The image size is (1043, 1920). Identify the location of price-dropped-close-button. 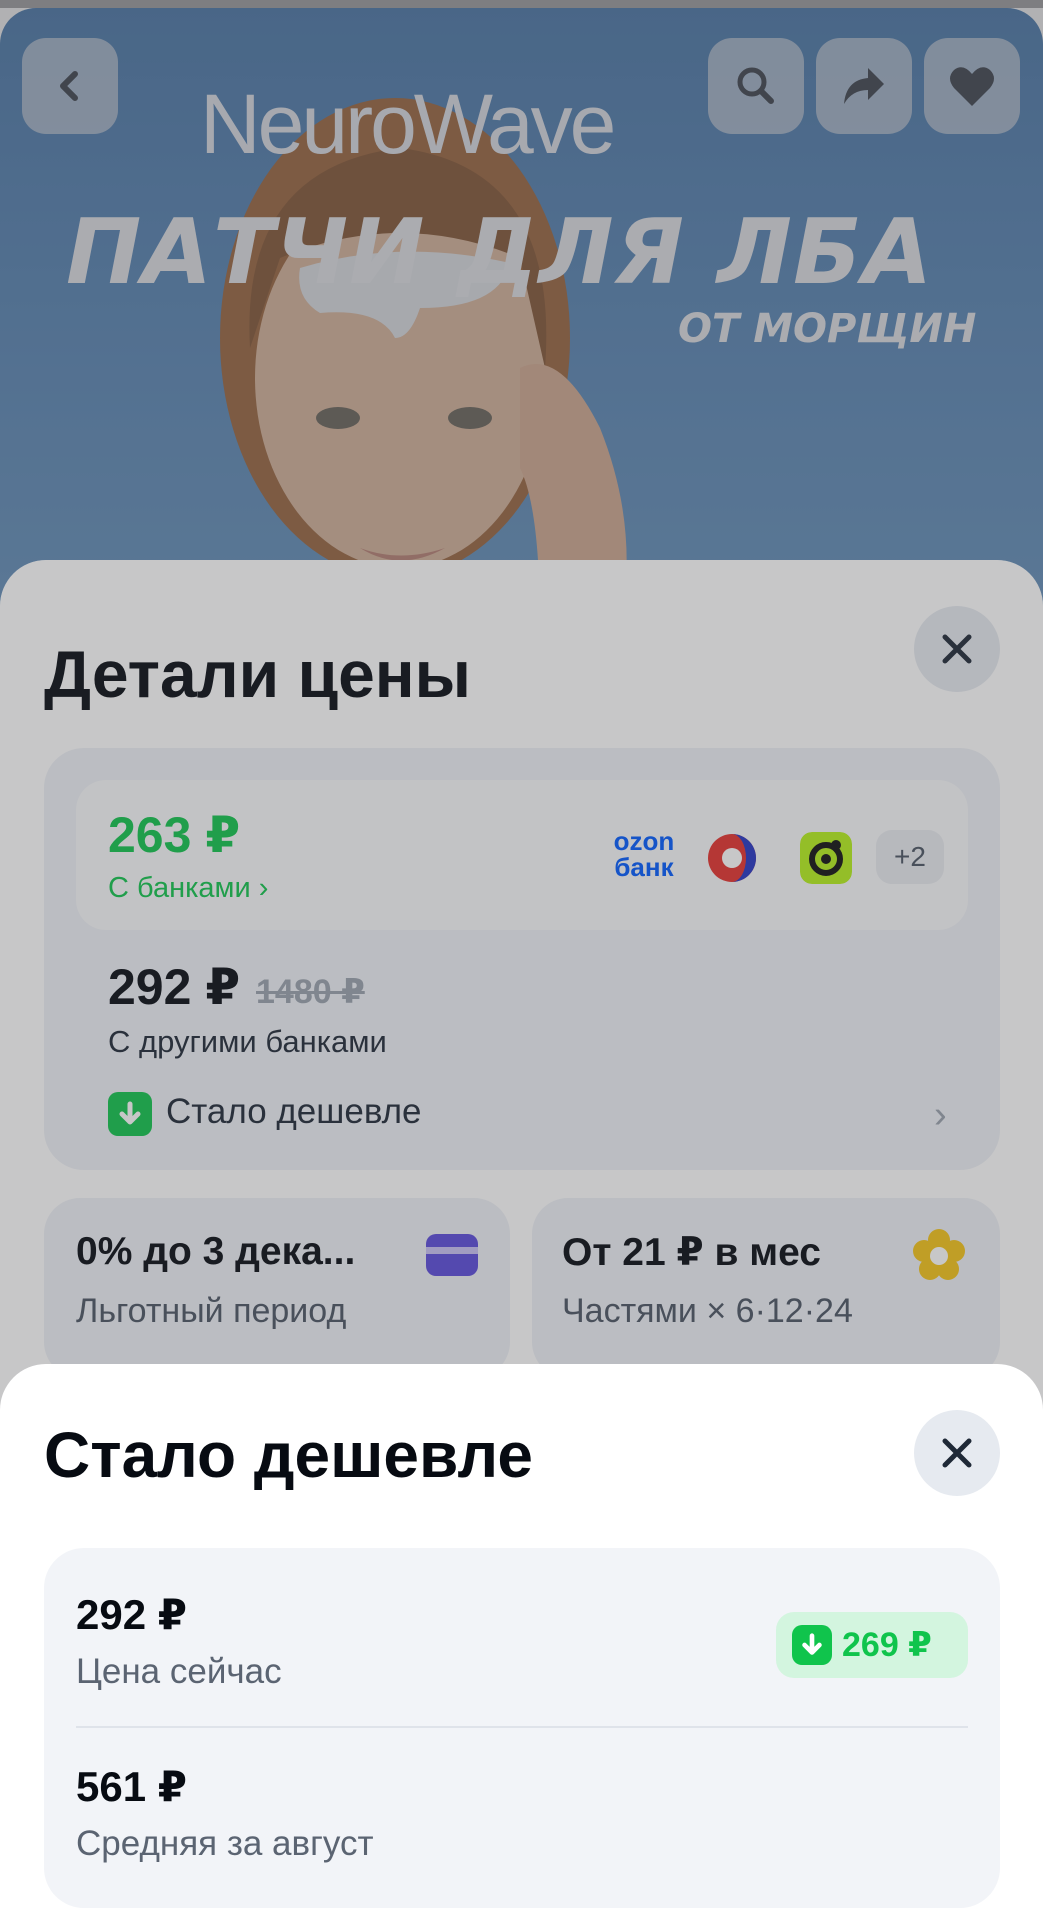
(957, 1453).